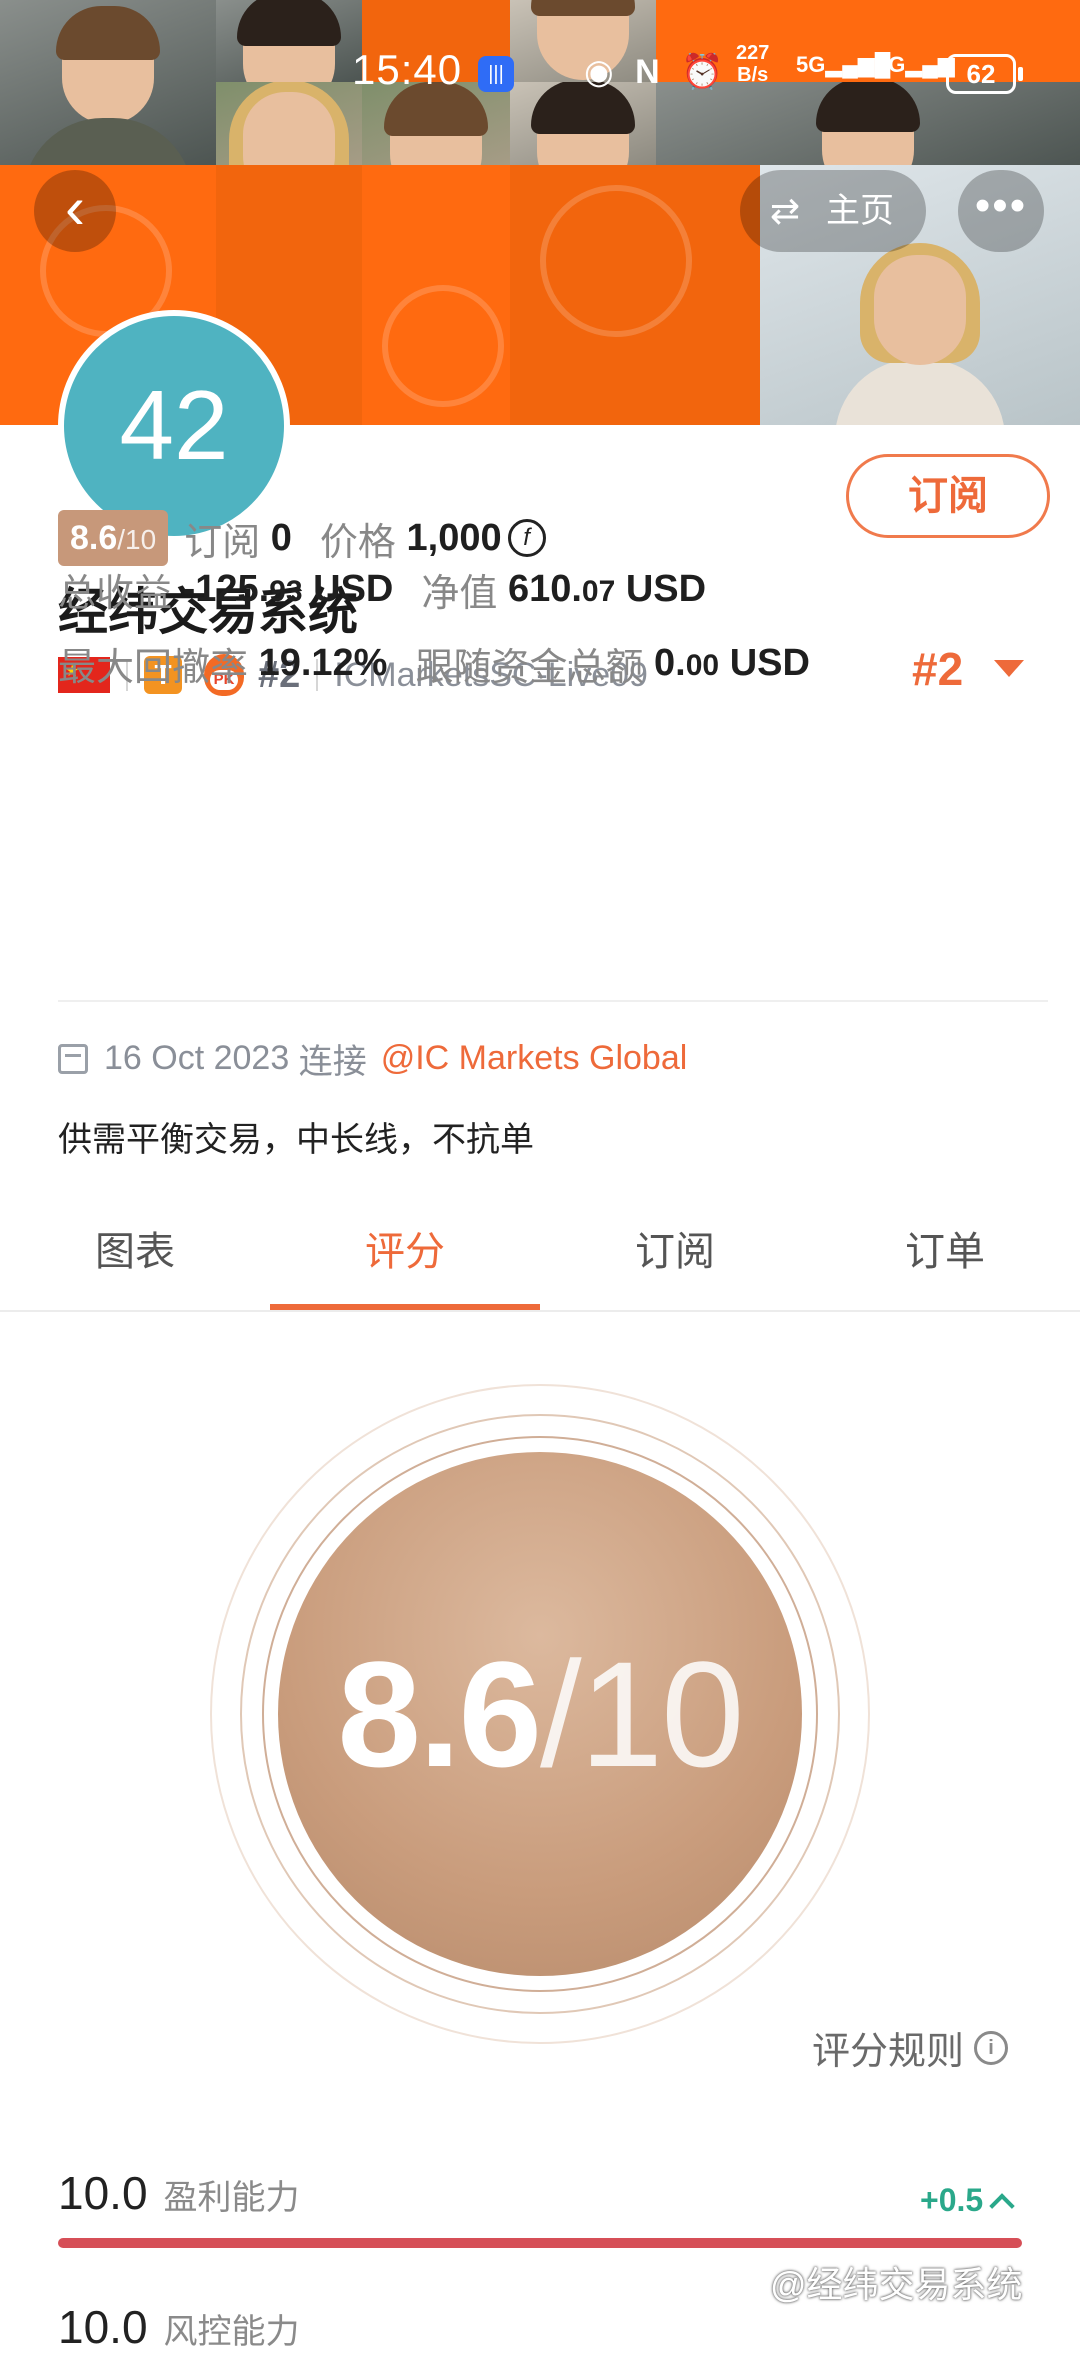  Describe the element at coordinates (459, 594) in the screenshot. I see `net-value-label: 净值` at that location.